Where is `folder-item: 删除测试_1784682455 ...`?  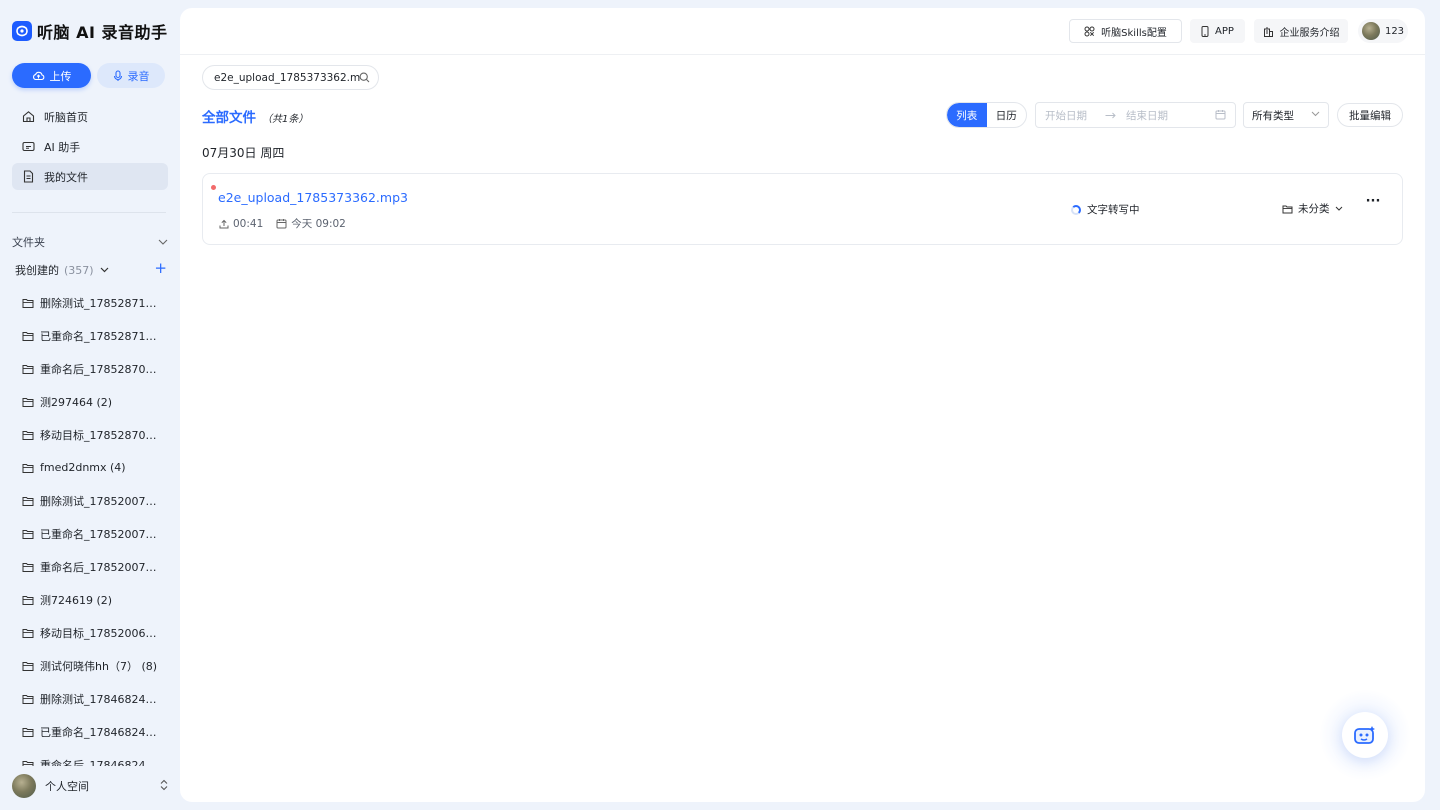
folder-item: 删除测试_1784682455 ... is located at coordinates (95, 698).